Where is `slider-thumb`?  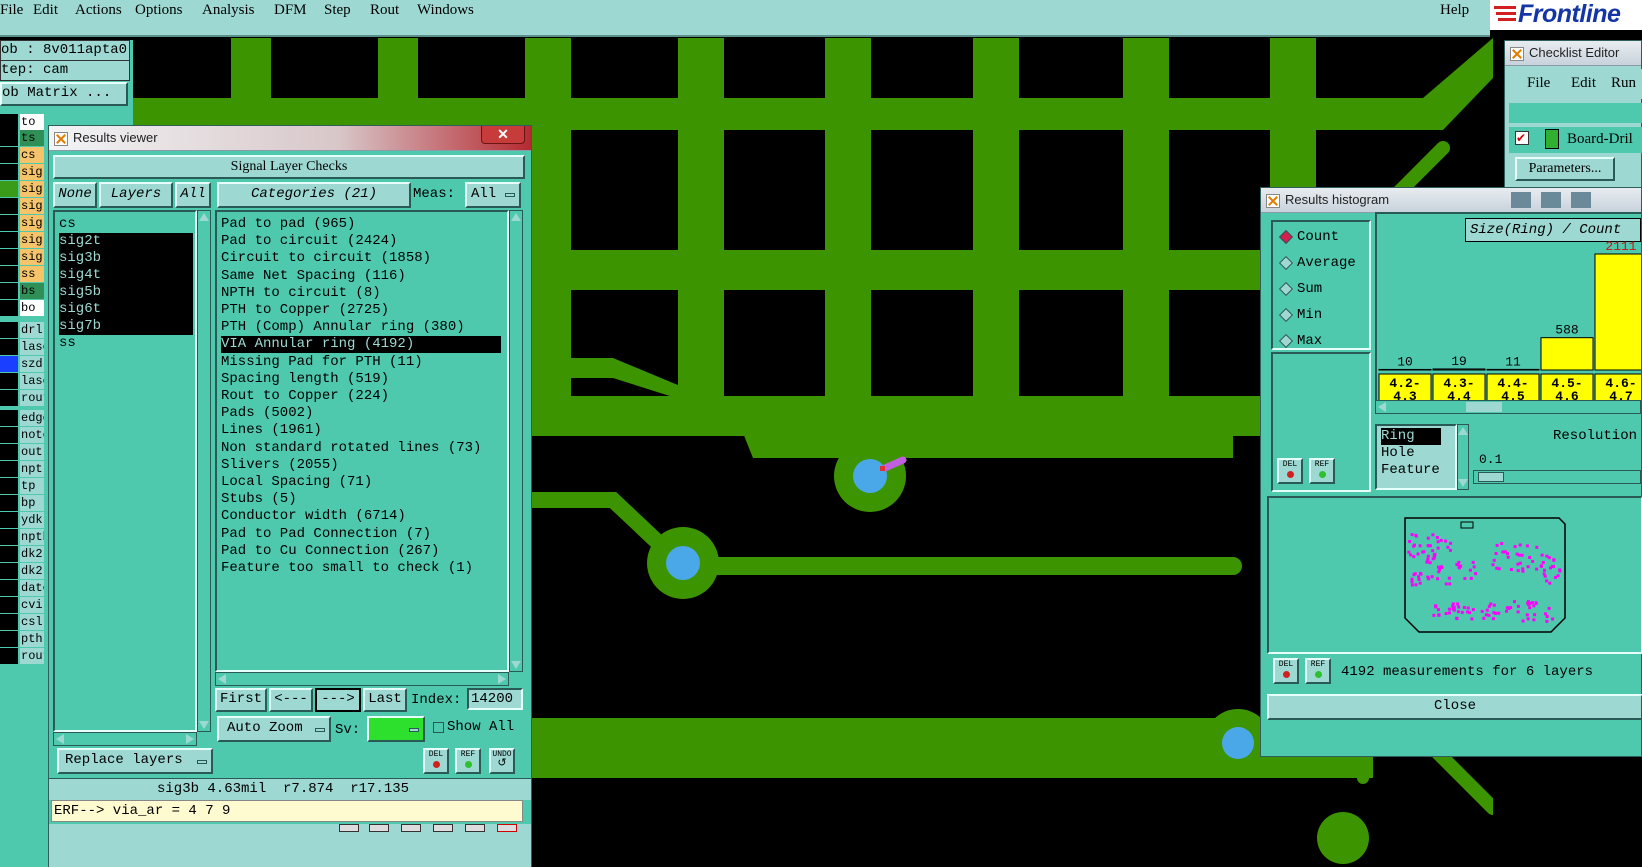
slider-thumb is located at coordinates (1491, 477).